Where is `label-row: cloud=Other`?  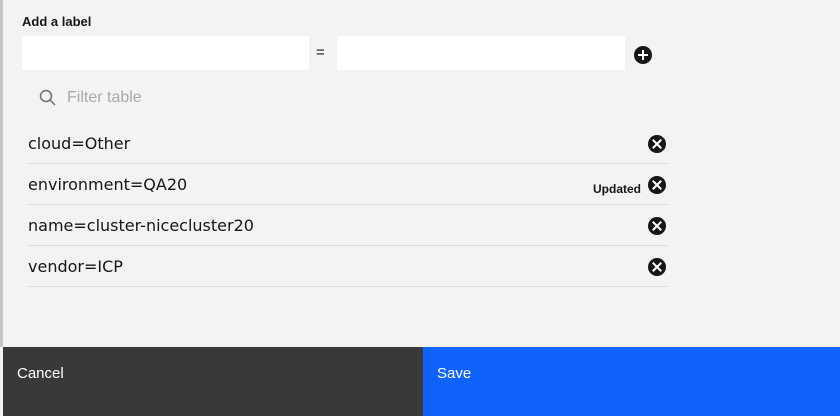 label-row: cloud=Other is located at coordinates (347, 143).